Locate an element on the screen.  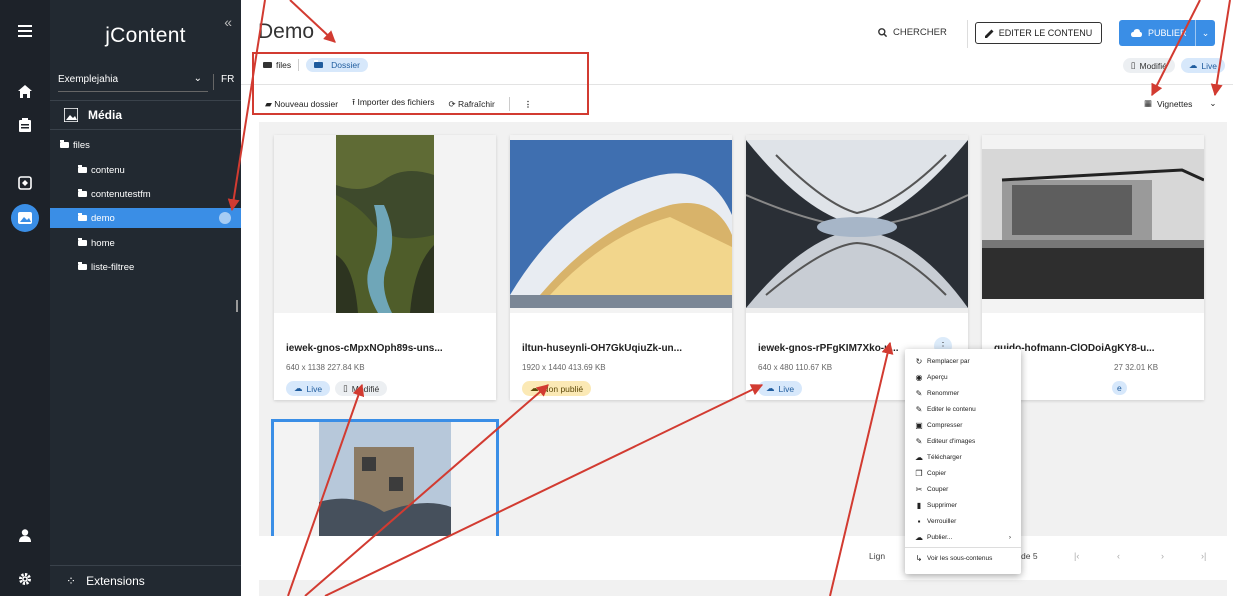
tree-item-label: demo is located at coordinates (103, 218).